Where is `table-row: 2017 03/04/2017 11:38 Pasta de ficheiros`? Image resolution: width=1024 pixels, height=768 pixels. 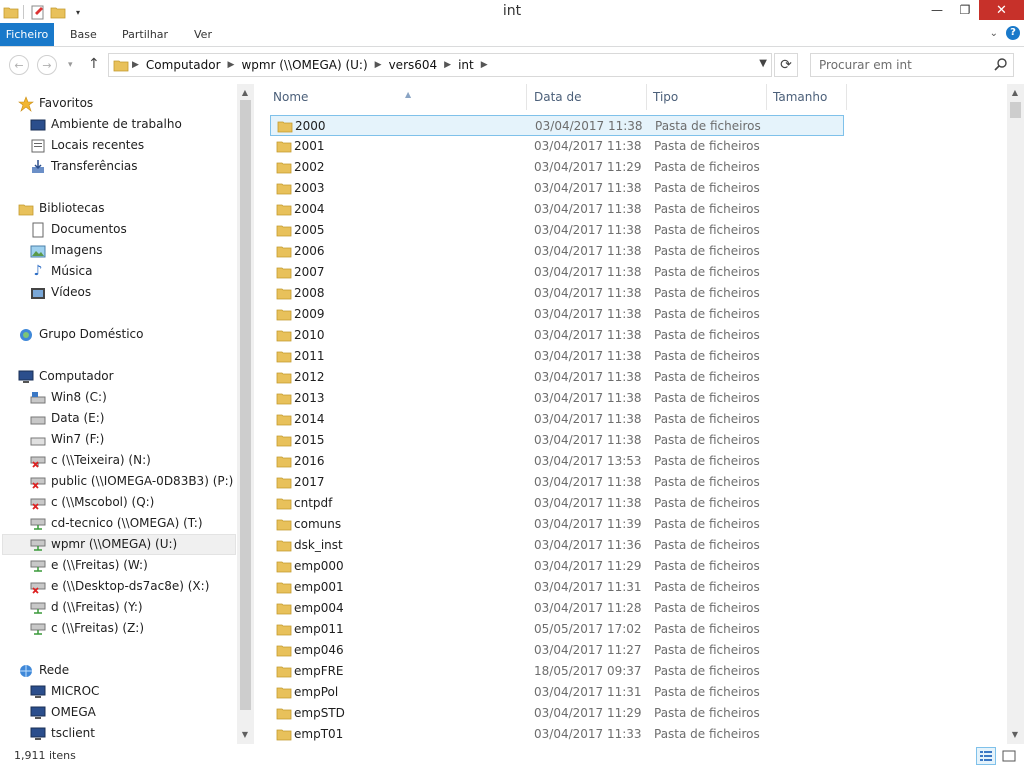
table-row: 2017 03/04/2017 11:38 Pasta de ficheiros is located at coordinates (557, 482).